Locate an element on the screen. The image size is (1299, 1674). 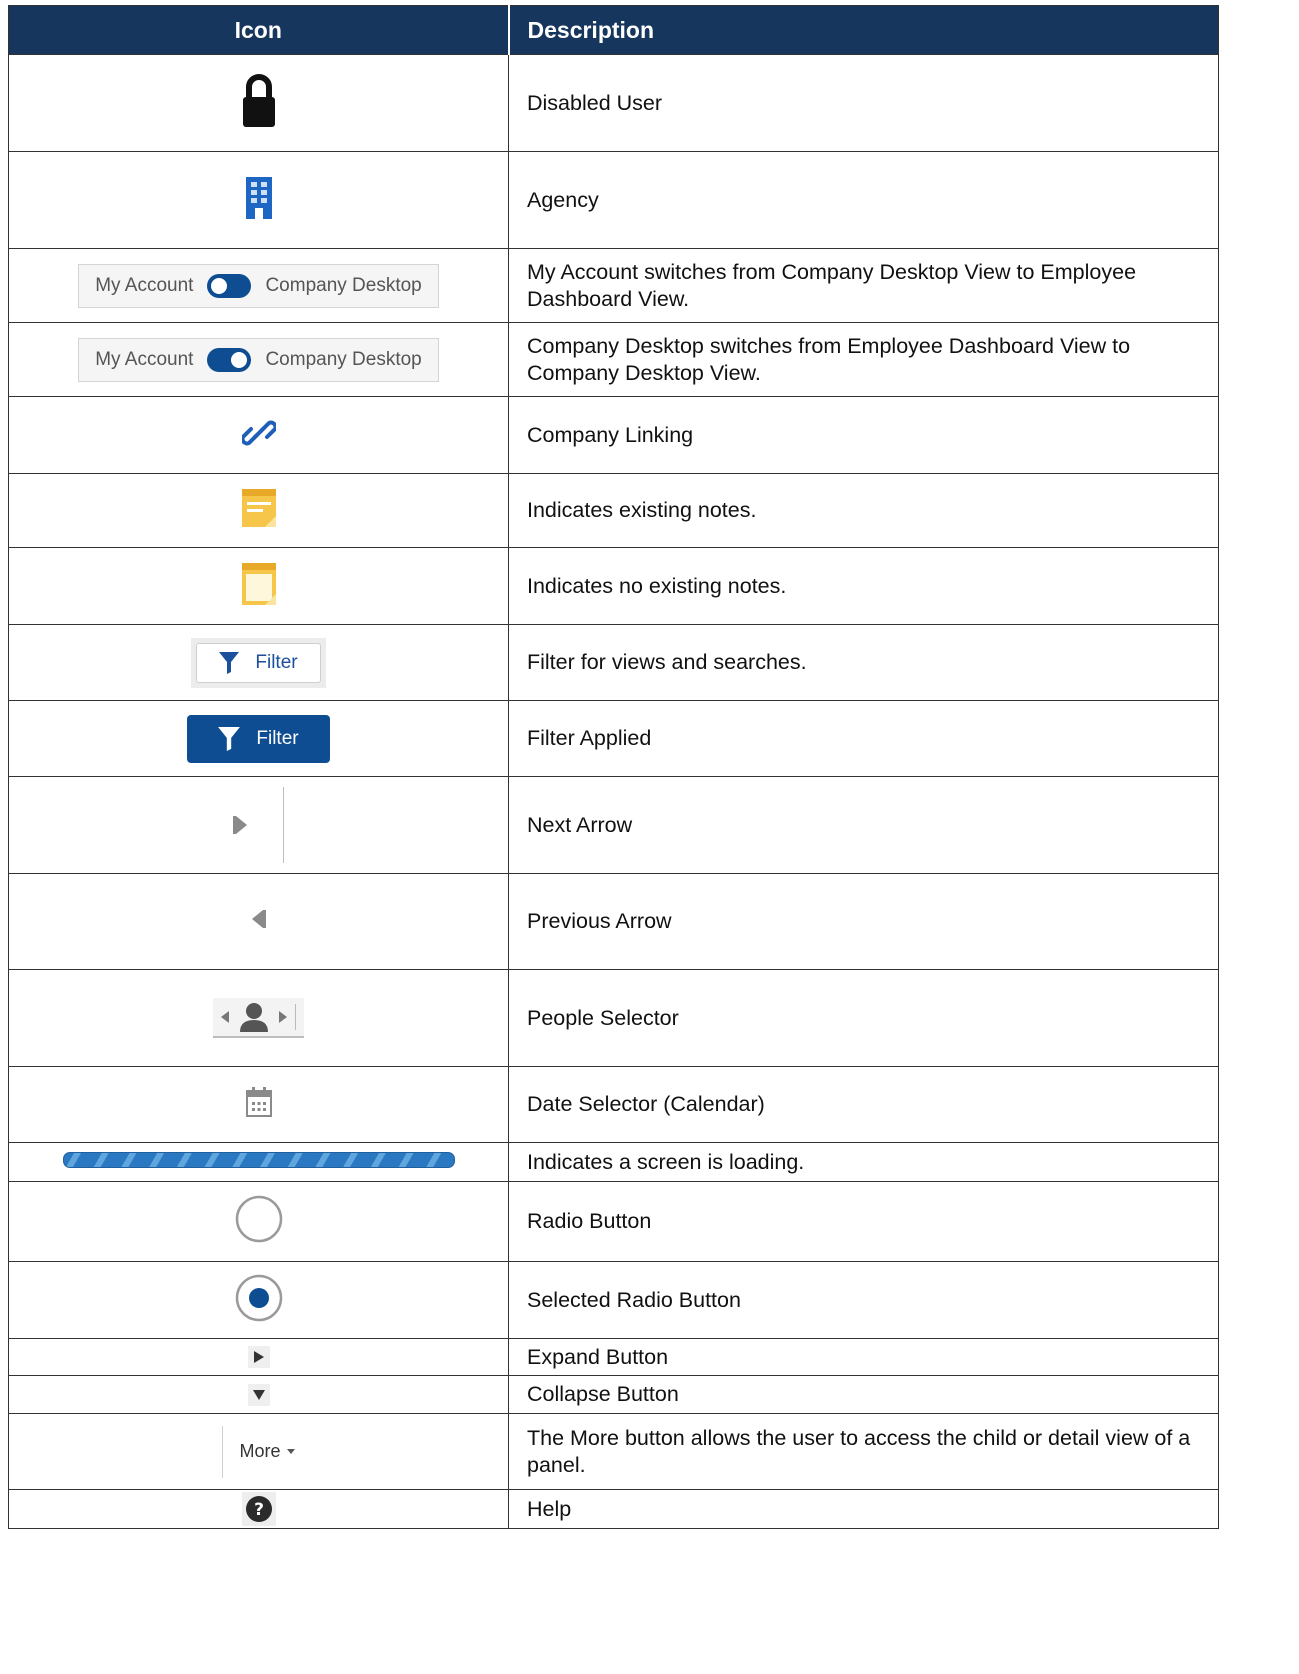
collapse-icon is located at coordinates (258, 1394).